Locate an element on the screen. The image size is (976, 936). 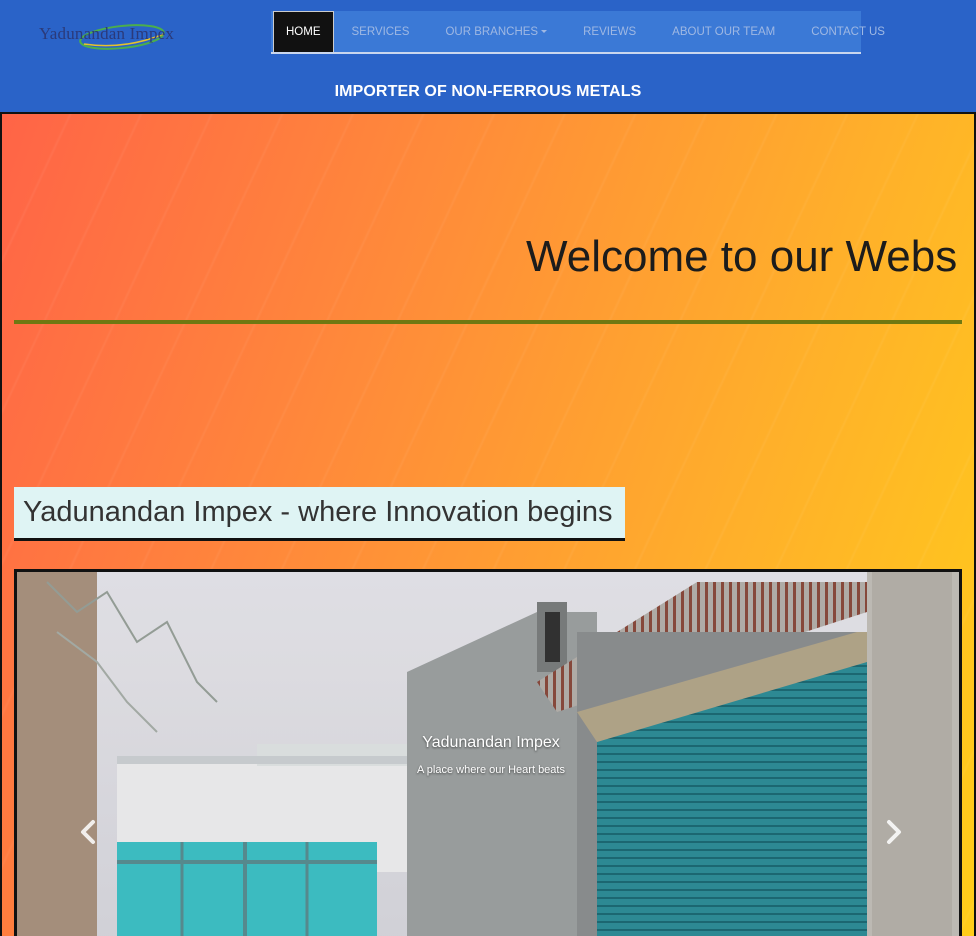
nav-services: SERVICES is located at coordinates (381, 31).